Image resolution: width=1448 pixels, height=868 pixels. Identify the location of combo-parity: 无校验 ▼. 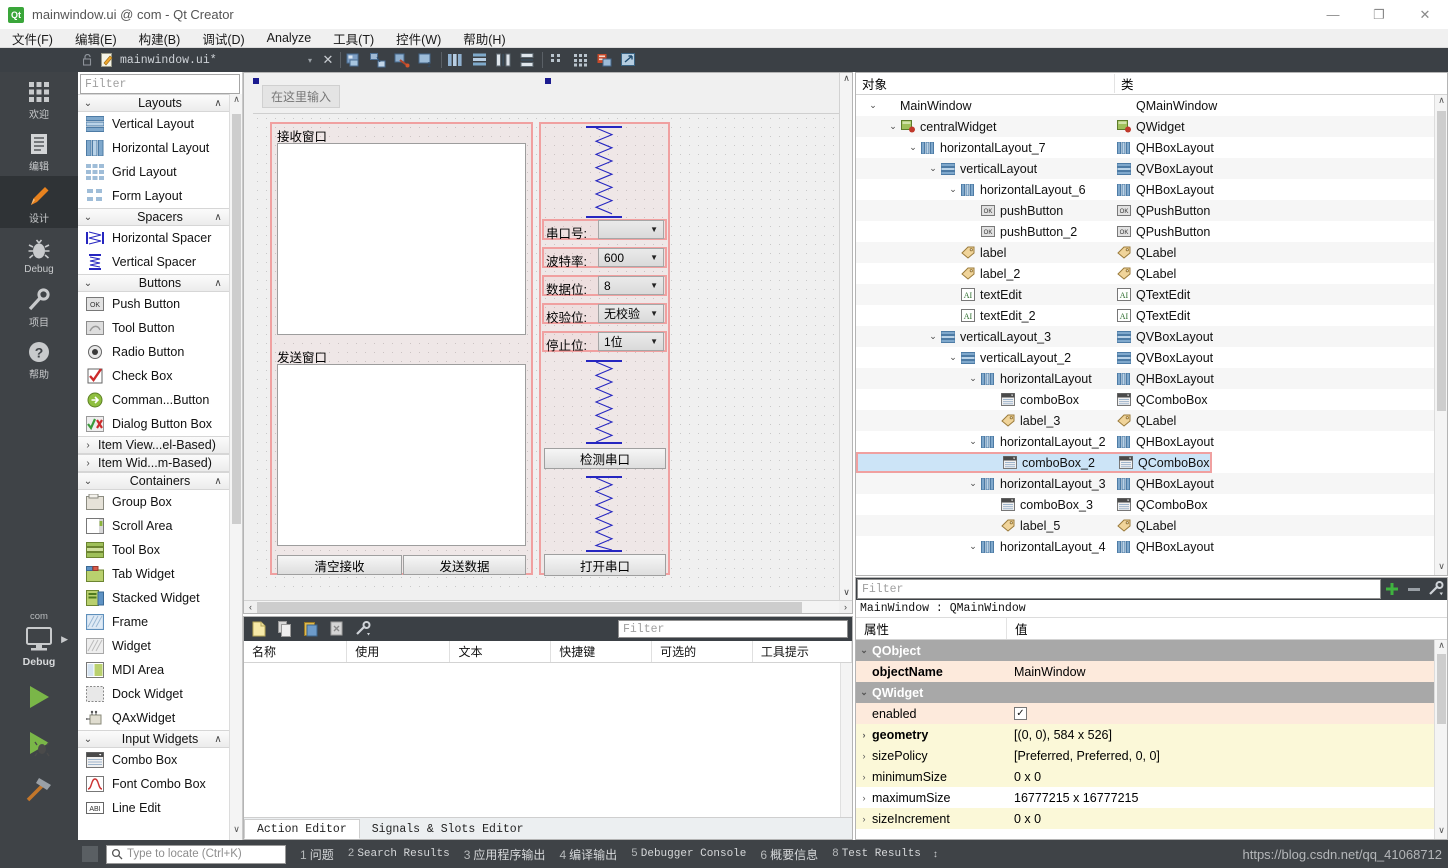
(631, 313).